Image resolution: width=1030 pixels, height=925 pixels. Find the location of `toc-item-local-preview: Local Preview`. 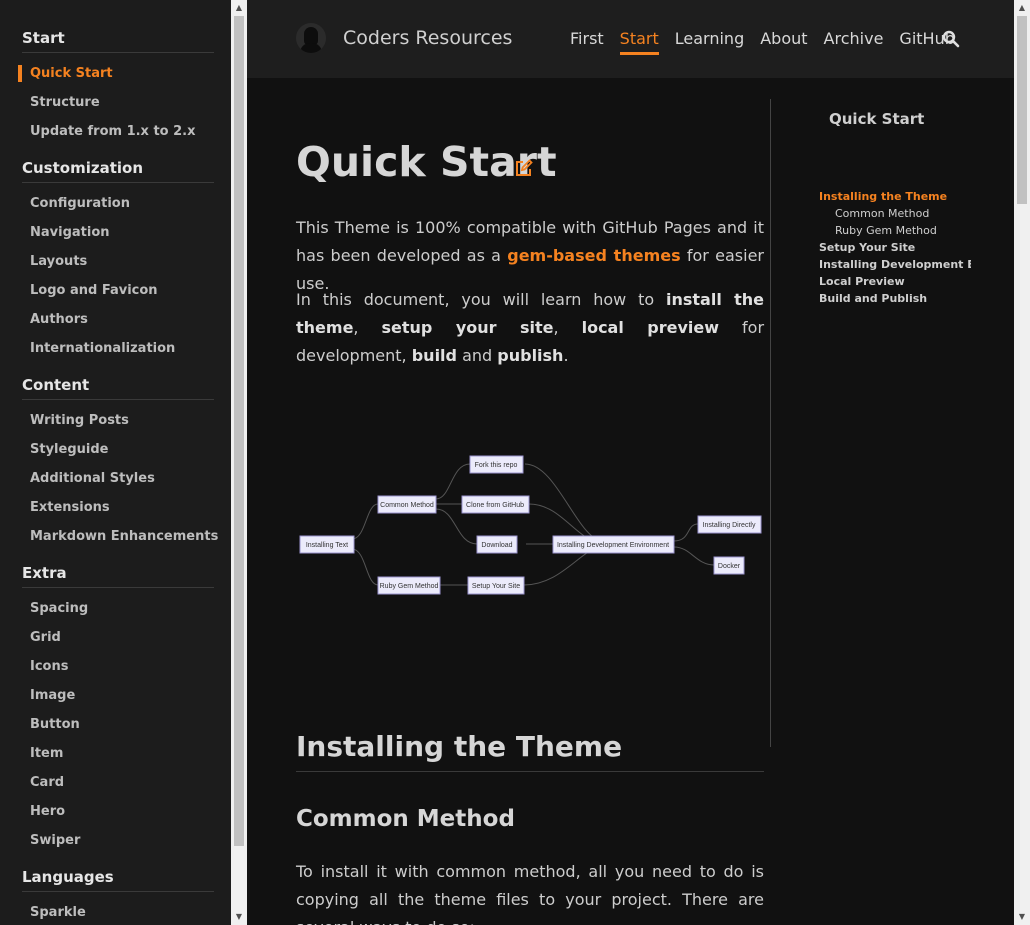

toc-item-local-preview: Local Preview is located at coordinates (895, 281).